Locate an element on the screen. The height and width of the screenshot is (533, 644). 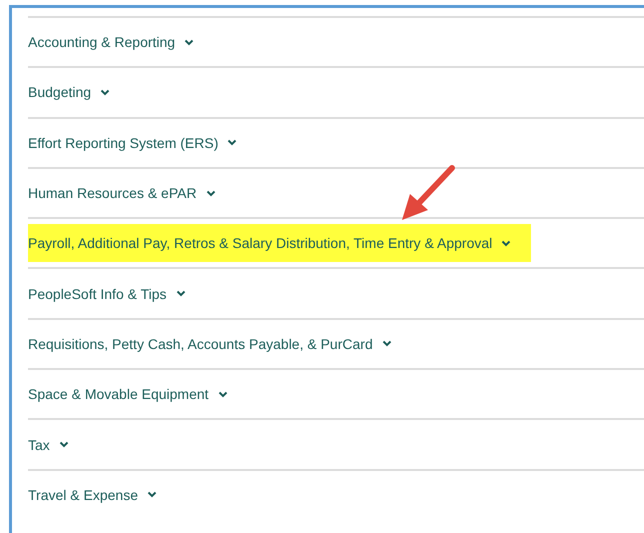
menu-item: Requisitions, Petty Cash, Accounts Payable, & PurCard is located at coordinates (210, 343).